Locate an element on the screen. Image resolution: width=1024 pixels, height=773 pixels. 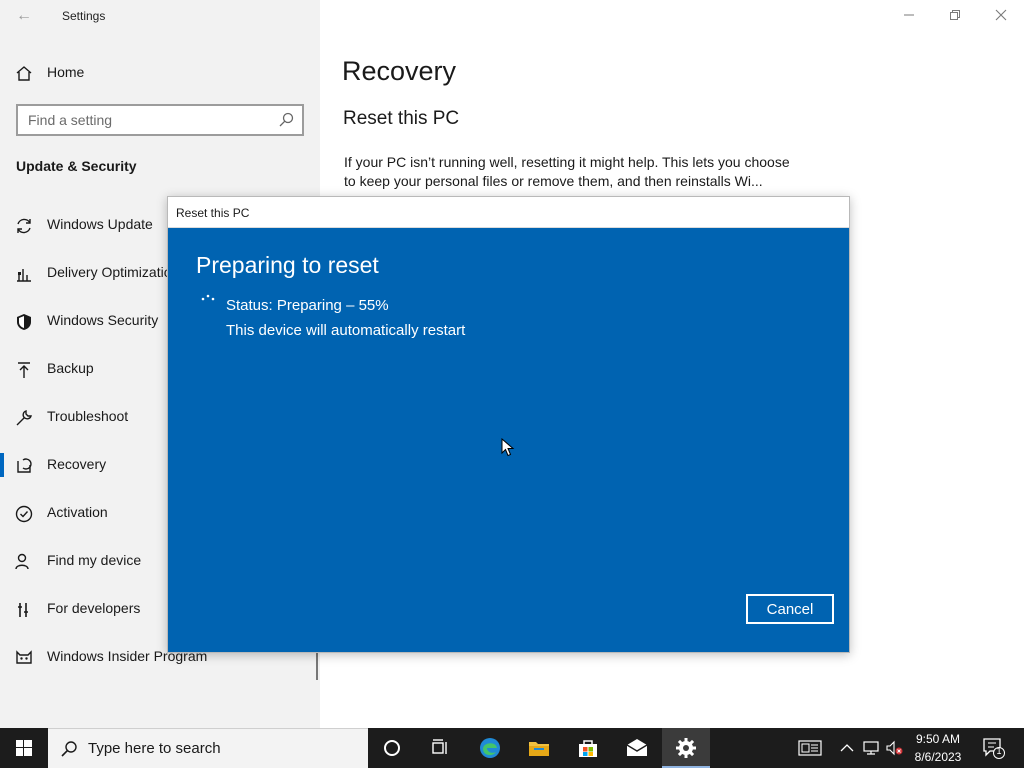
edge-button is located at coordinates (490, 748).